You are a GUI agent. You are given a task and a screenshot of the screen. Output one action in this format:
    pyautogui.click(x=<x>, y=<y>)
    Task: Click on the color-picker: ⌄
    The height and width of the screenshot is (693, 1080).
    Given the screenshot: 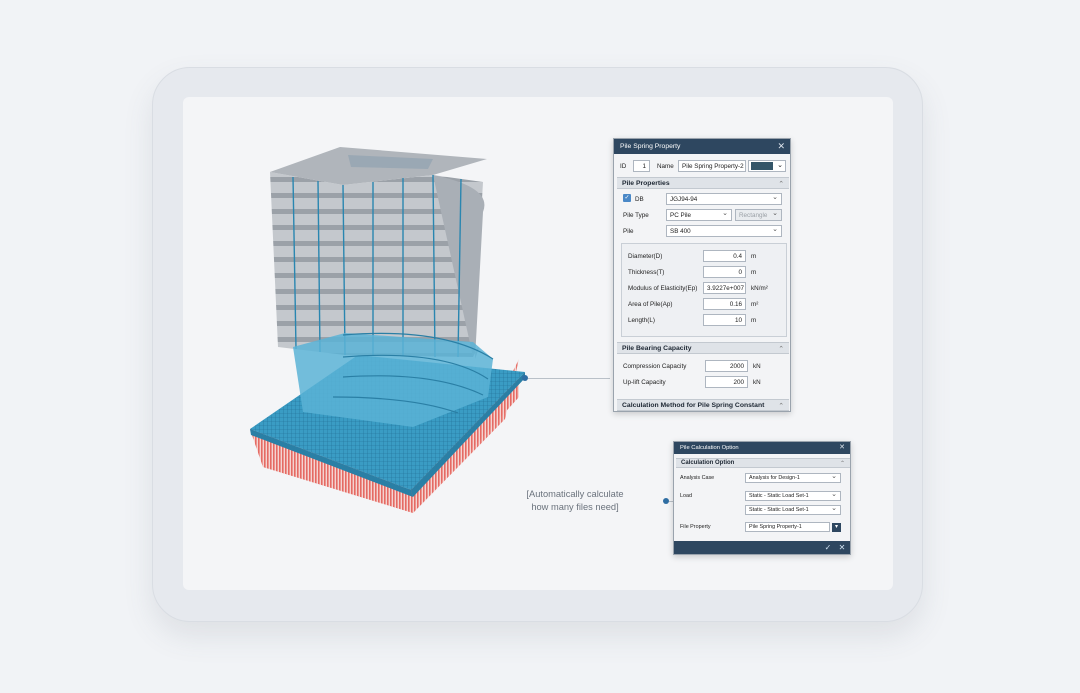 What is the action you would take?
    pyautogui.click(x=767, y=166)
    